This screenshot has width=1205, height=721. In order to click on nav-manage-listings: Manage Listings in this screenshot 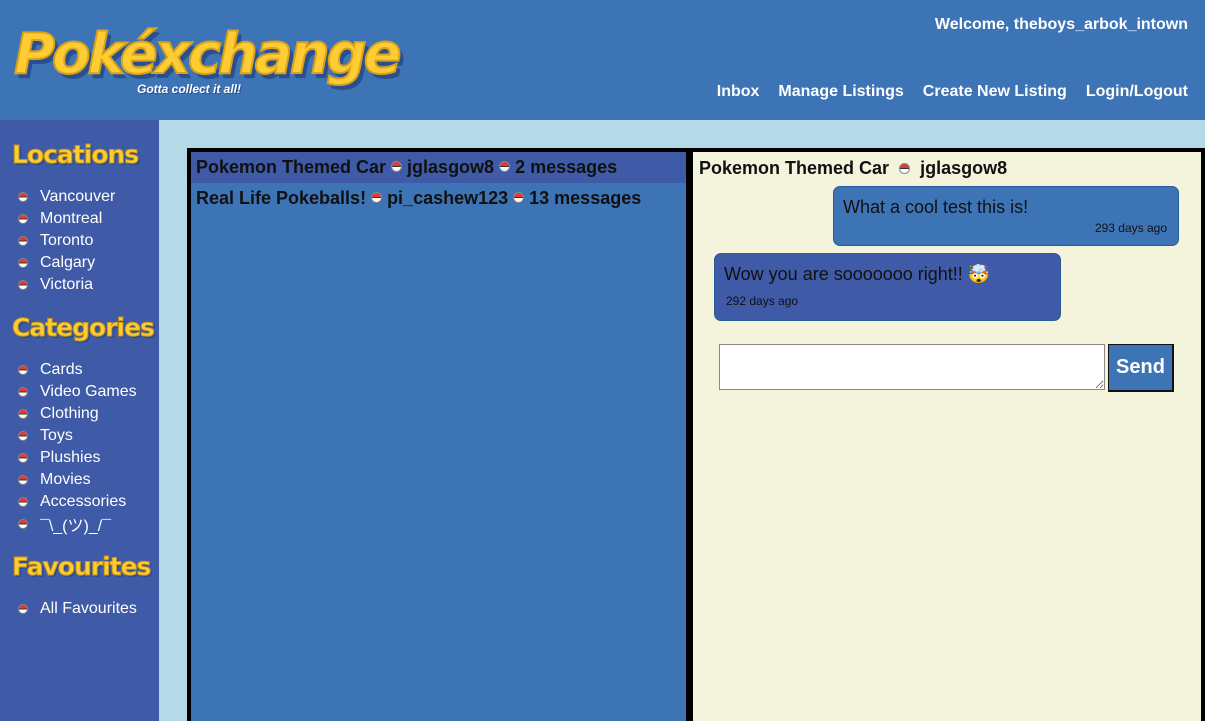, I will do `click(840, 92)`.